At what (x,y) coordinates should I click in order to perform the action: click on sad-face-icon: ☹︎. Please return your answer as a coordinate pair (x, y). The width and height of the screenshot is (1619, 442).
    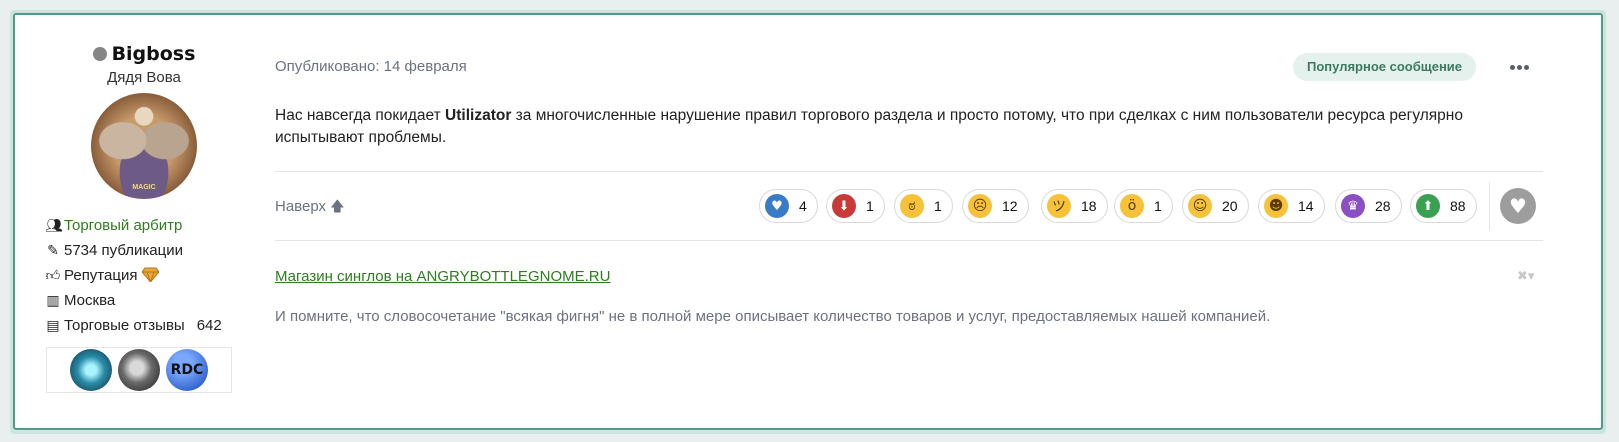
    Looking at the image, I should click on (980, 206).